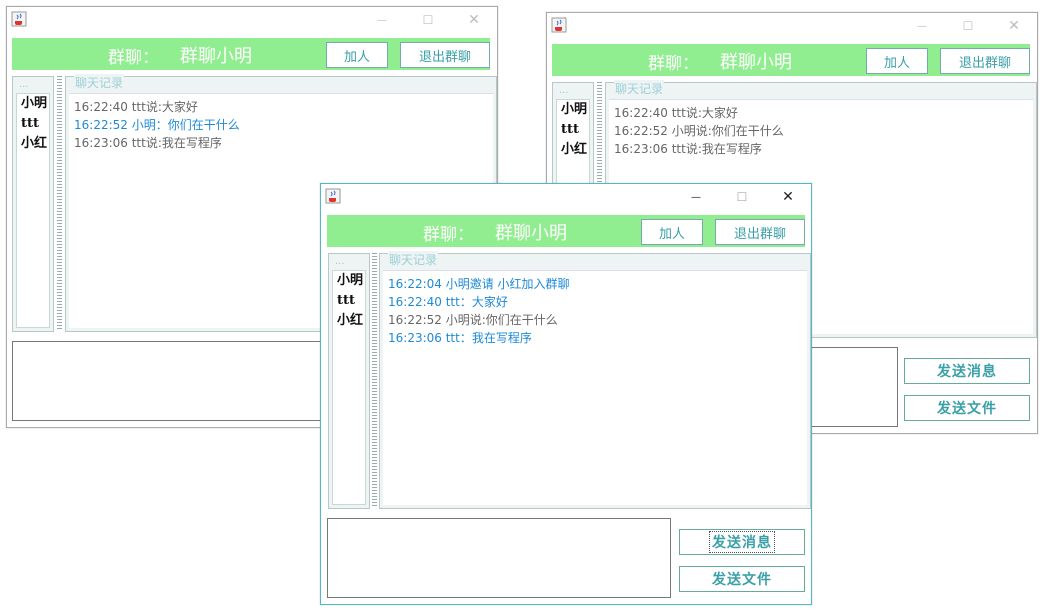 The width and height of the screenshot is (1050, 612). Describe the element at coordinates (460, 338) in the screenshot. I see `chat-message: 16:23:06 ttt：我在写程序` at that location.